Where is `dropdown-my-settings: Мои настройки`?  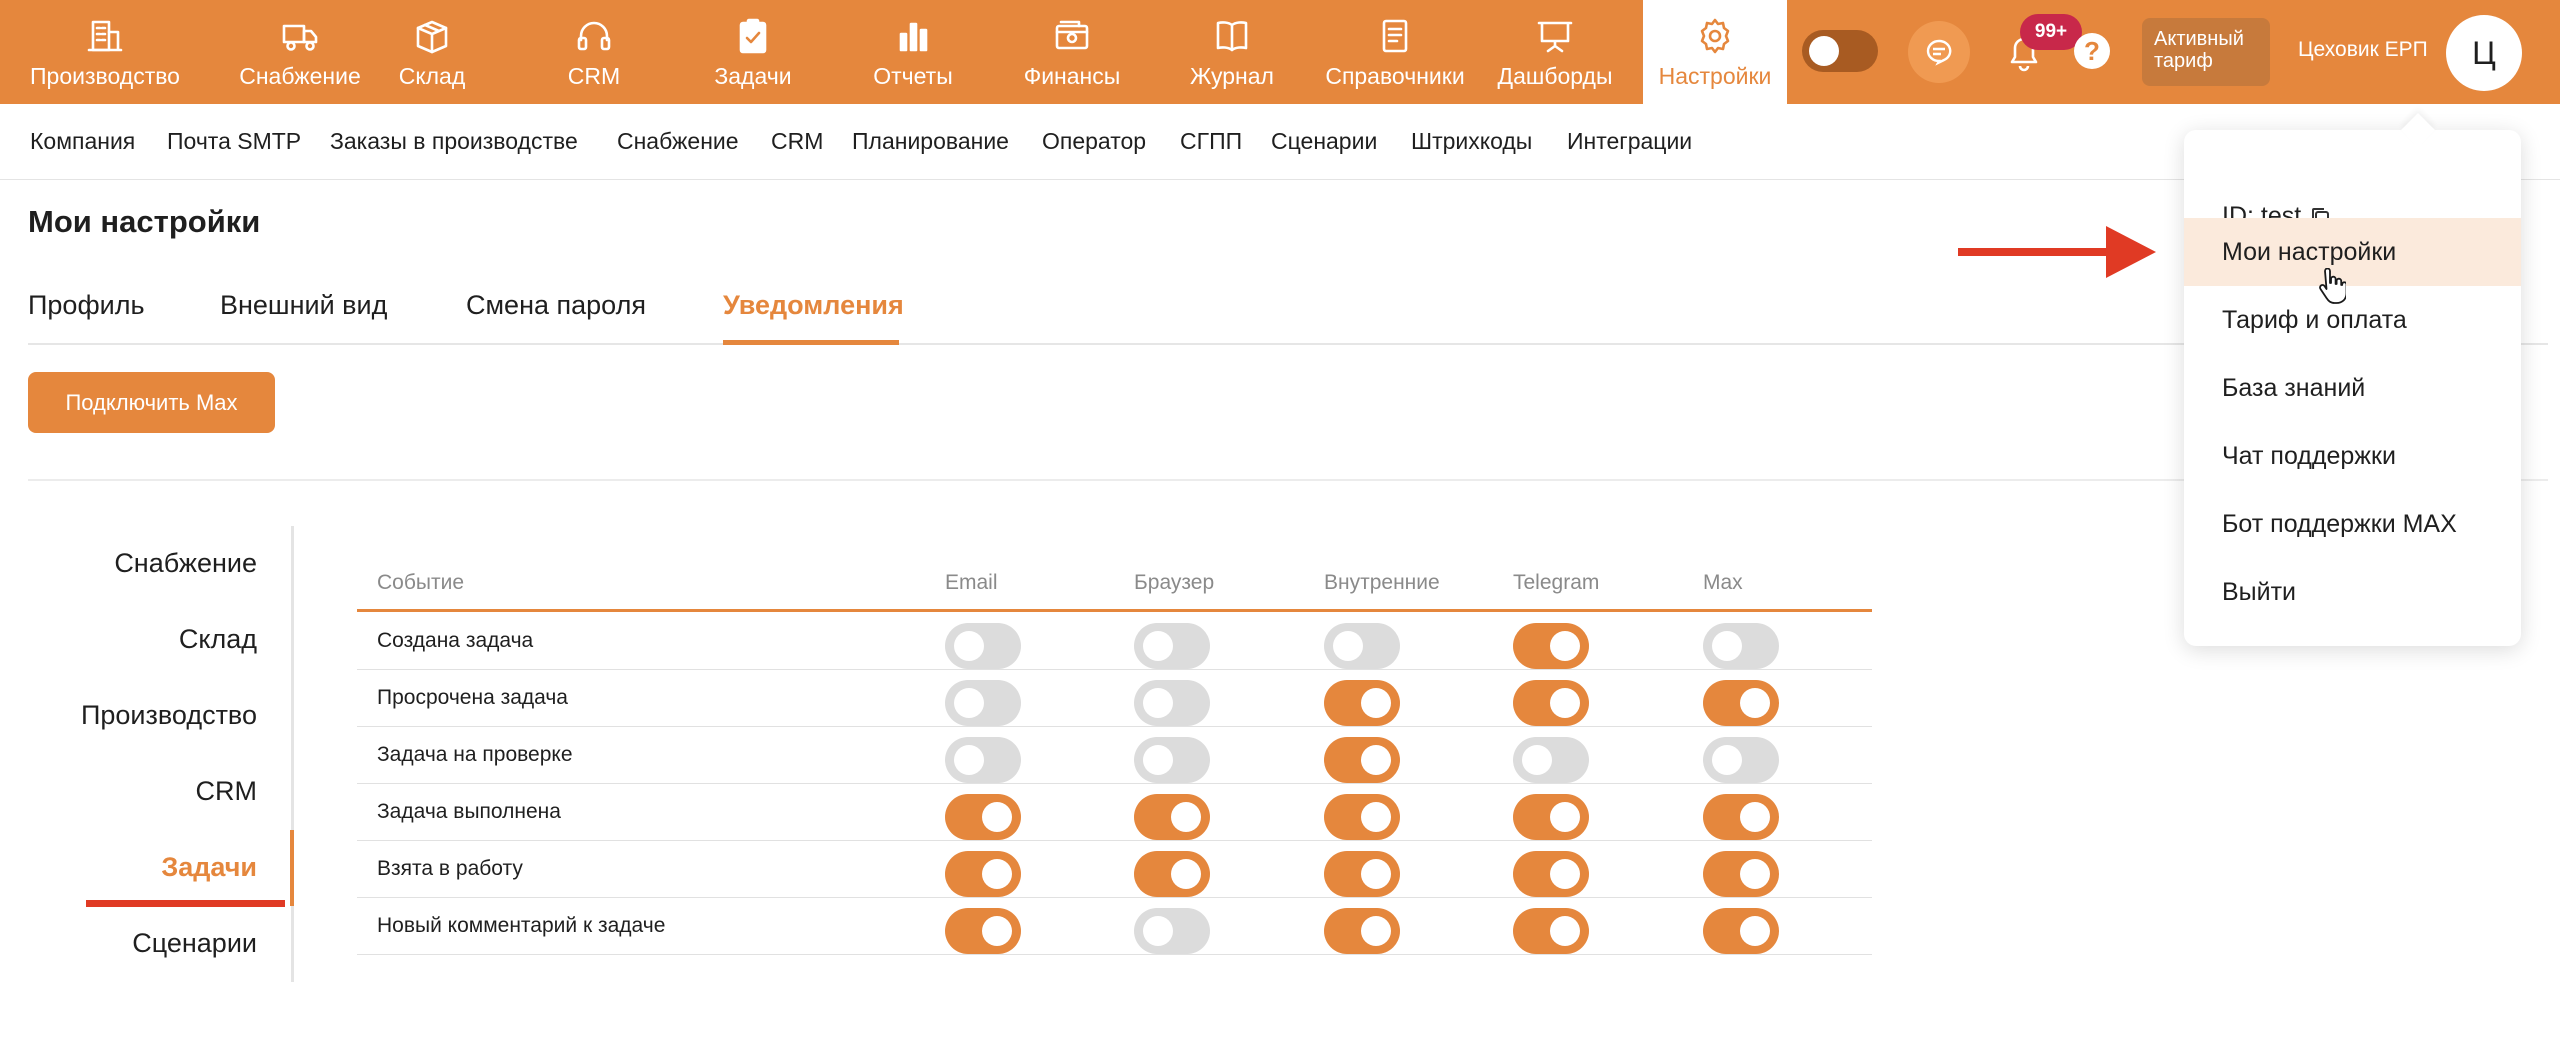 dropdown-my-settings: Мои настройки is located at coordinates (2352, 252).